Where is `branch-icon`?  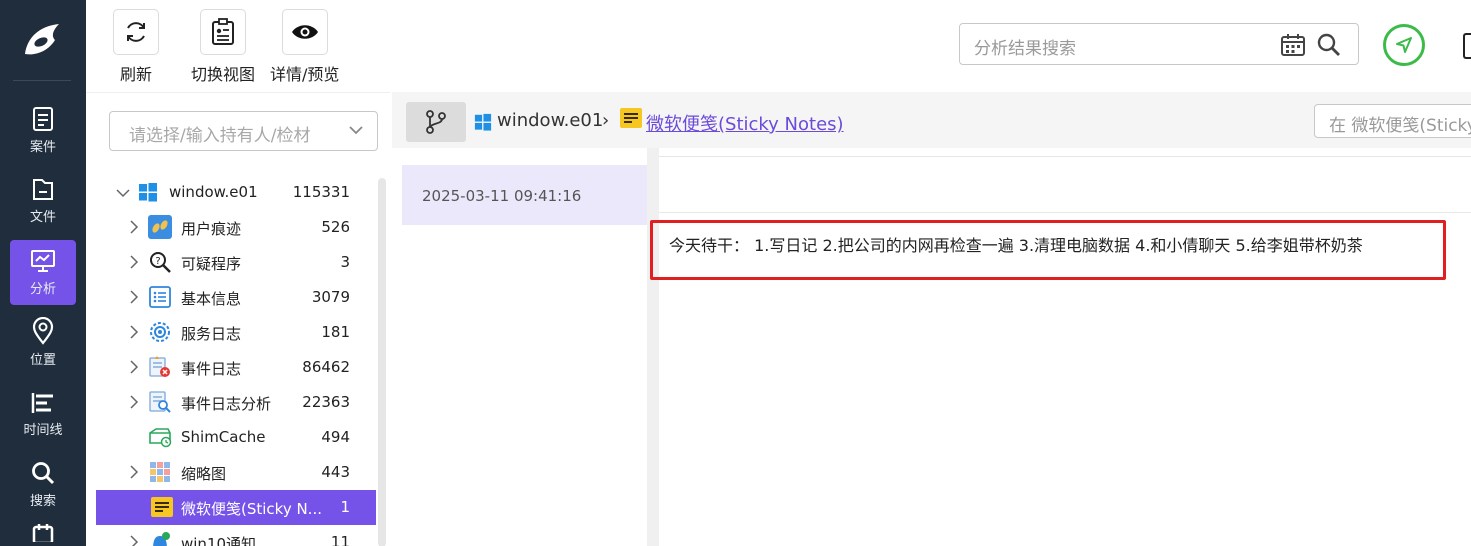 branch-icon is located at coordinates (436, 122).